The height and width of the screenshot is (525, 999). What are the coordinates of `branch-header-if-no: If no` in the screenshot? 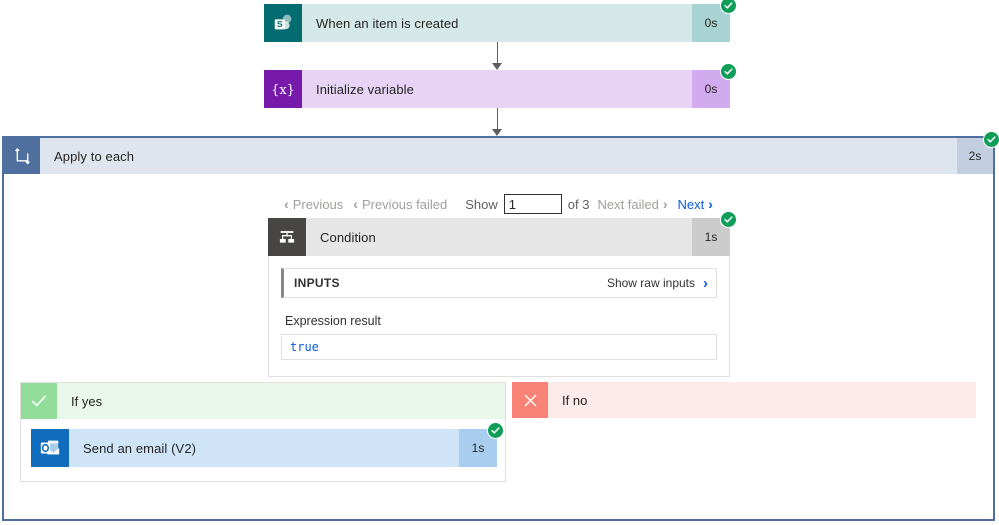 It's located at (744, 400).